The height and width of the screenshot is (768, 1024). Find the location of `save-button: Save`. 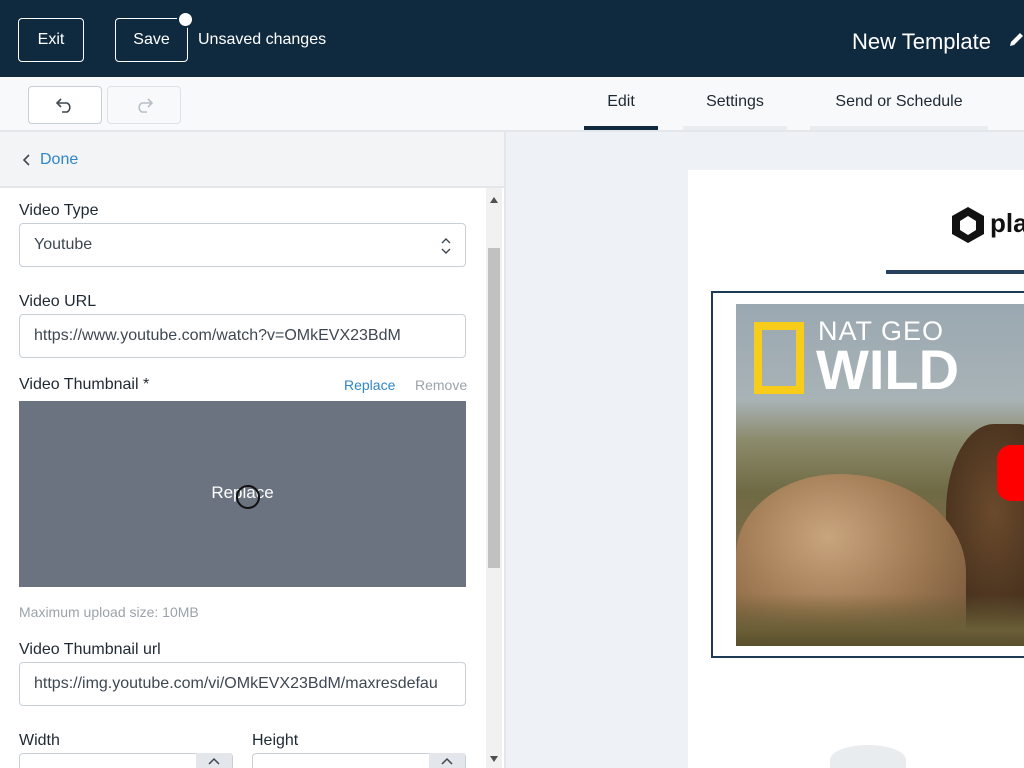

save-button: Save is located at coordinates (151, 40).